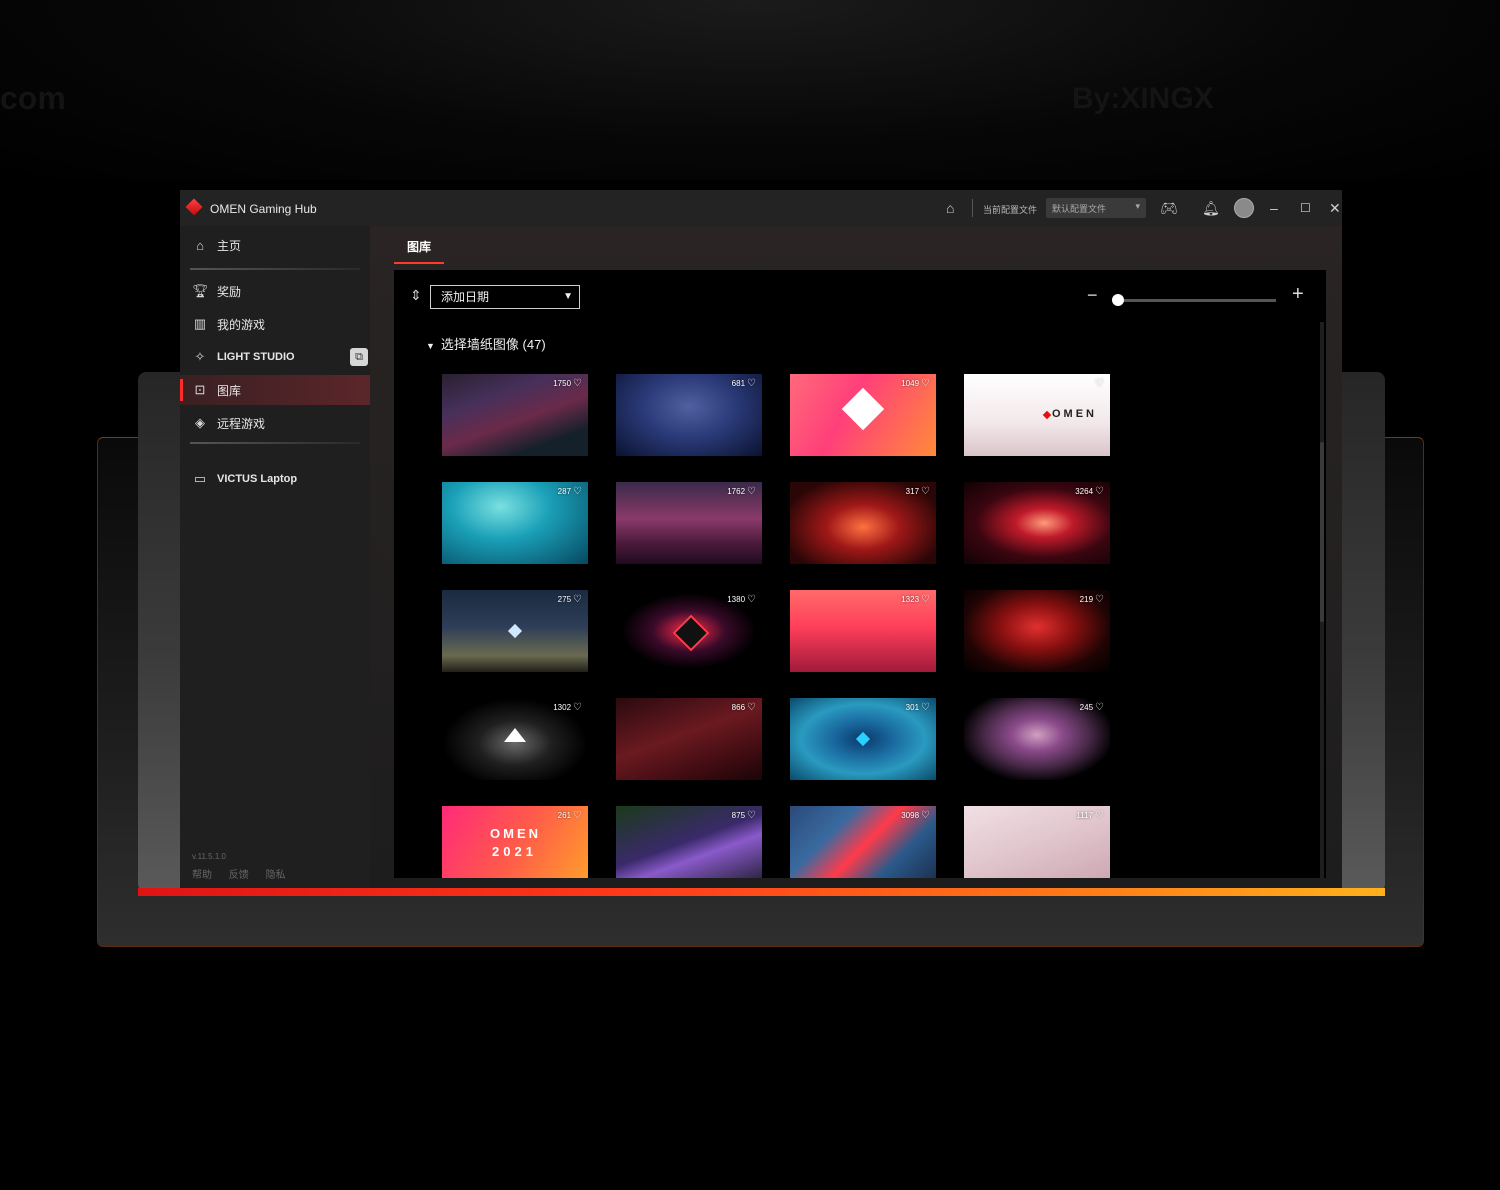 This screenshot has width=1500, height=1190. I want to click on profile-select: 默认配置文件 ▾, so click(1096, 208).